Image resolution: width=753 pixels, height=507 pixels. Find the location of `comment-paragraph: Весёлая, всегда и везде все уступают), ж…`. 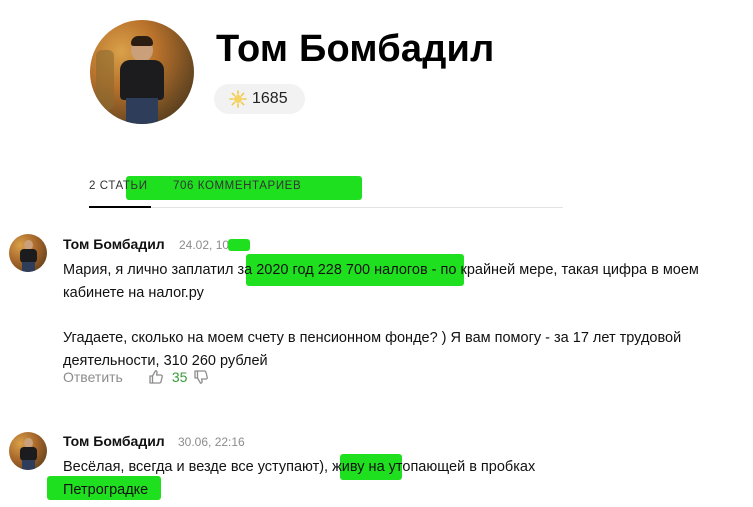

comment-paragraph: Весёлая, всегда и везде все уступают), ж… is located at coordinates (299, 478).